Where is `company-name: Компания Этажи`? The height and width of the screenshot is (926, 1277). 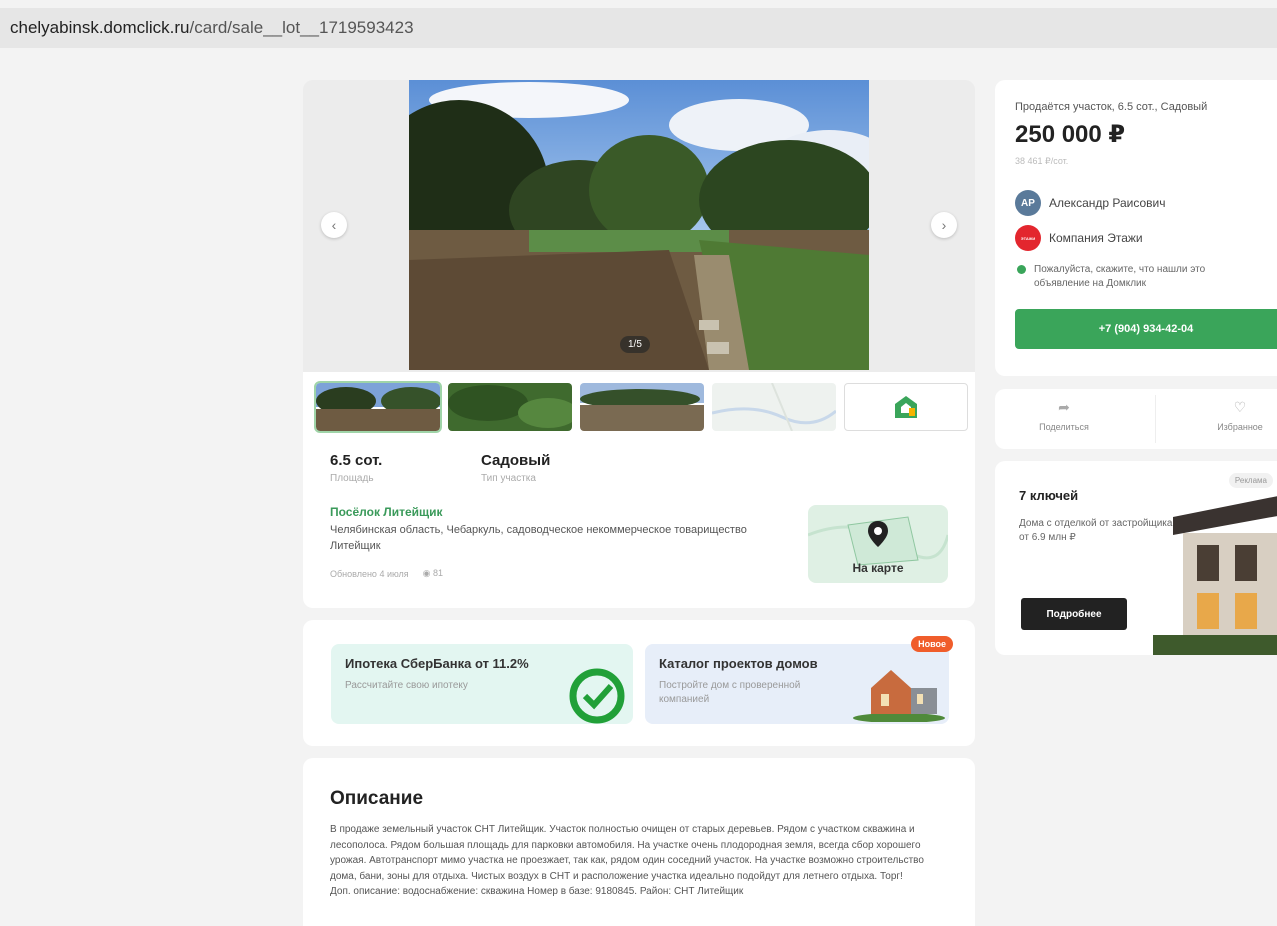
company-name: Компания Этажи is located at coordinates (1096, 238).